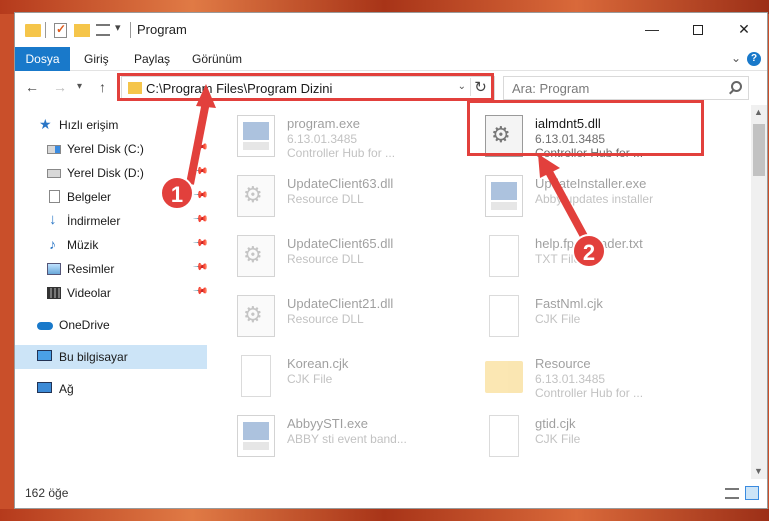  What do you see at coordinates (84, 325) in the screenshot?
I see `sidebar-item-label: OneDrive` at bounding box center [84, 325].